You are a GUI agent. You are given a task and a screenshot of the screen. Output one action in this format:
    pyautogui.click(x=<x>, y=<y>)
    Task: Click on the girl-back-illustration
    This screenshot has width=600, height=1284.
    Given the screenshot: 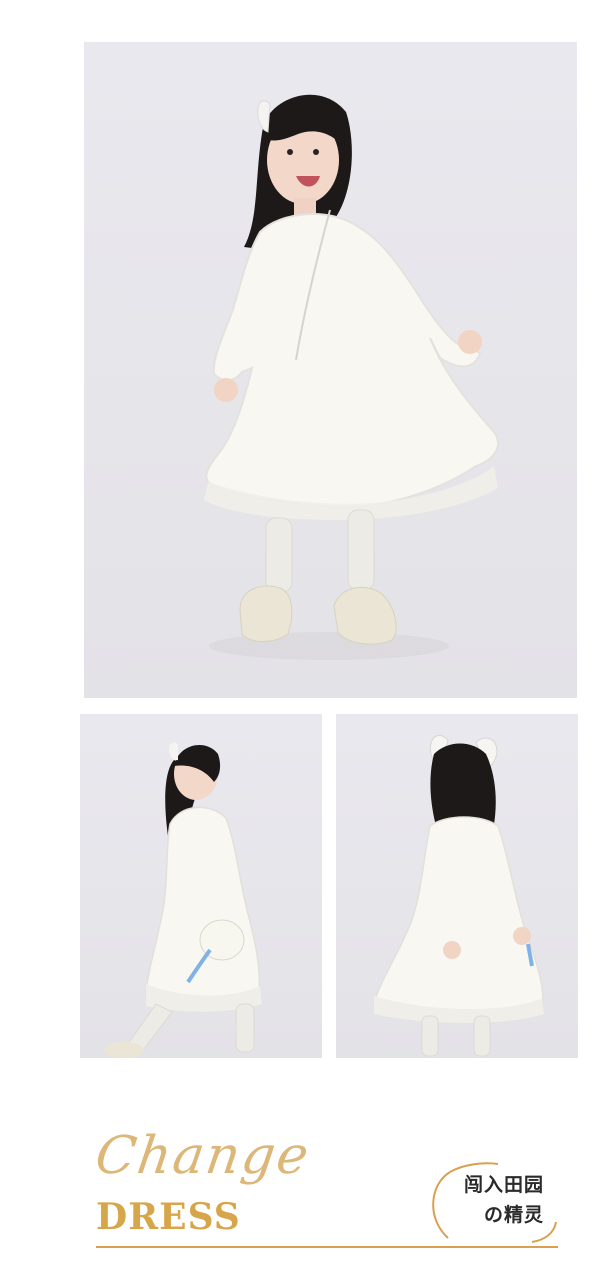 What is the action you would take?
    pyautogui.click(x=458, y=895)
    